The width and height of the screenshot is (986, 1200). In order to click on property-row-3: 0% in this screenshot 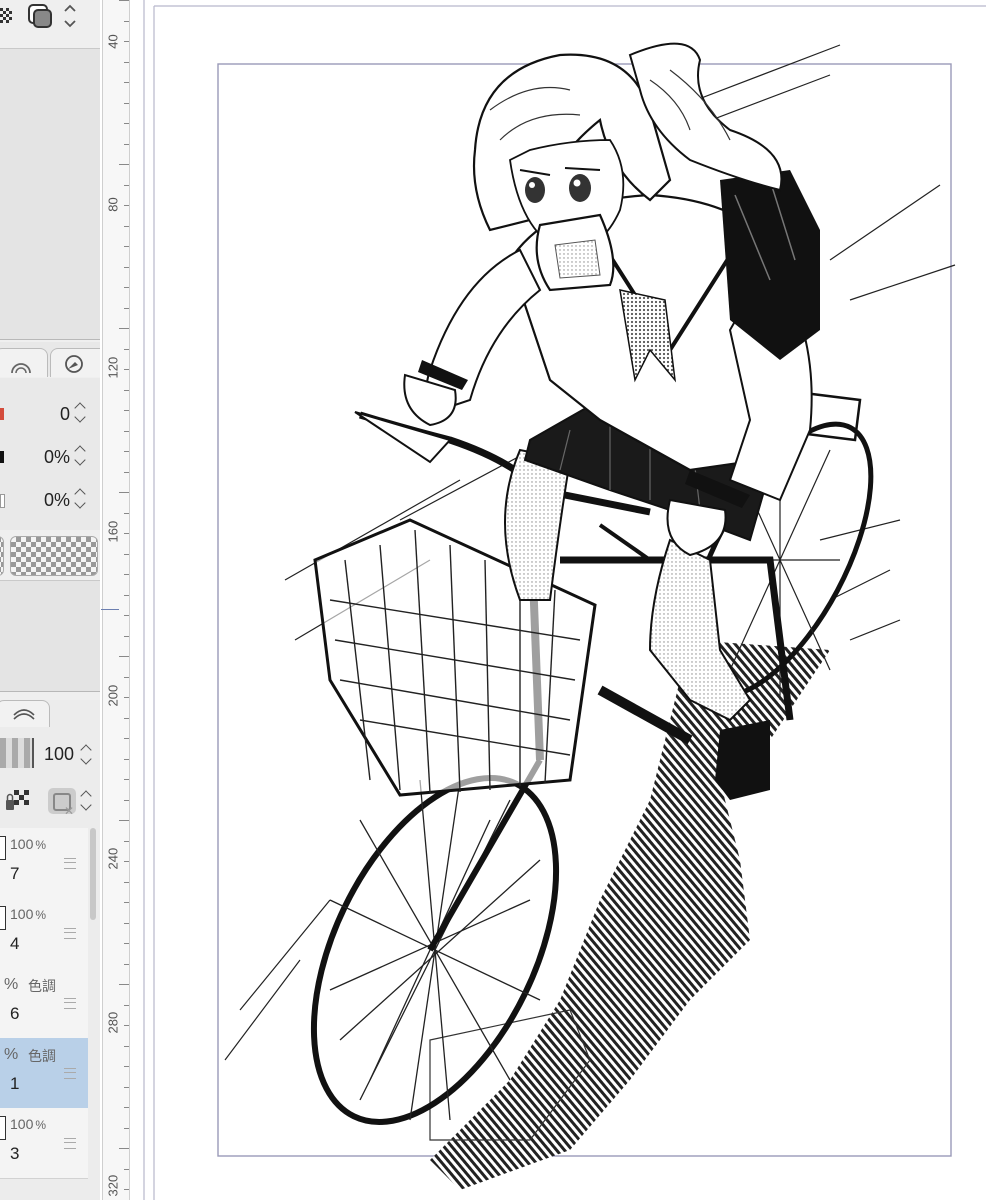, I will do `click(50, 500)`.